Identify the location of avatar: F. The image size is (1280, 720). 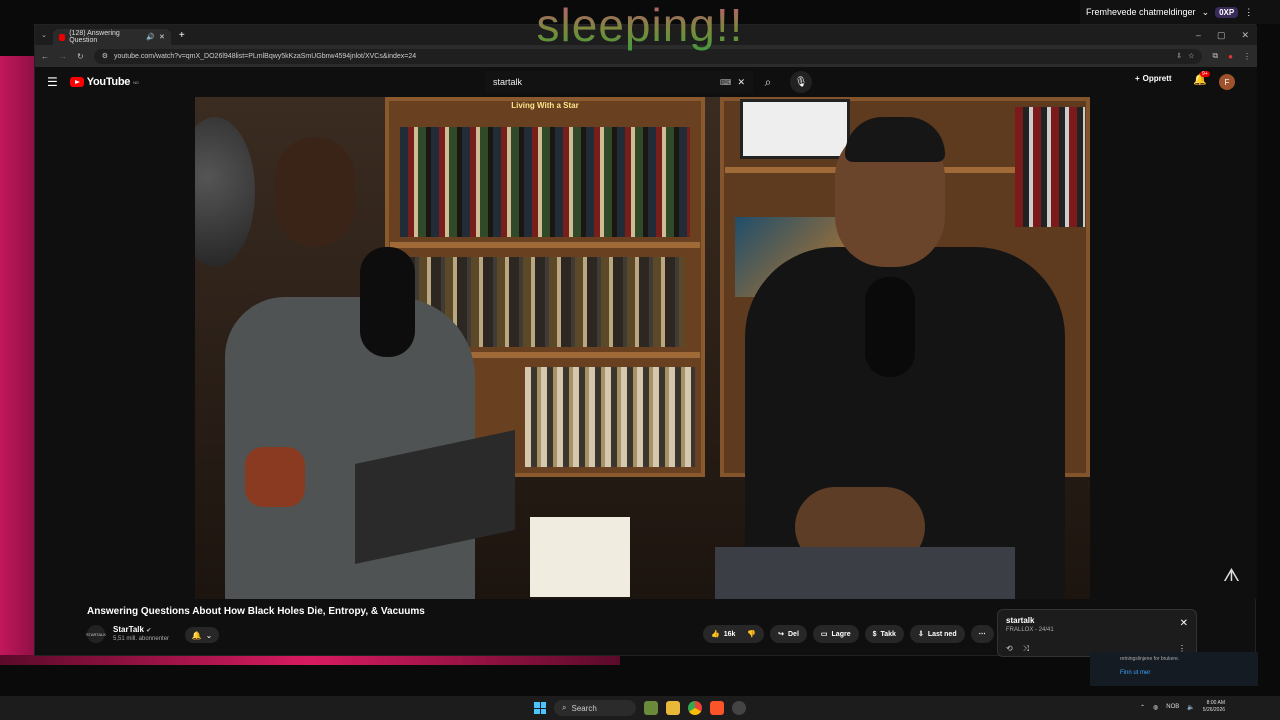
(1227, 82).